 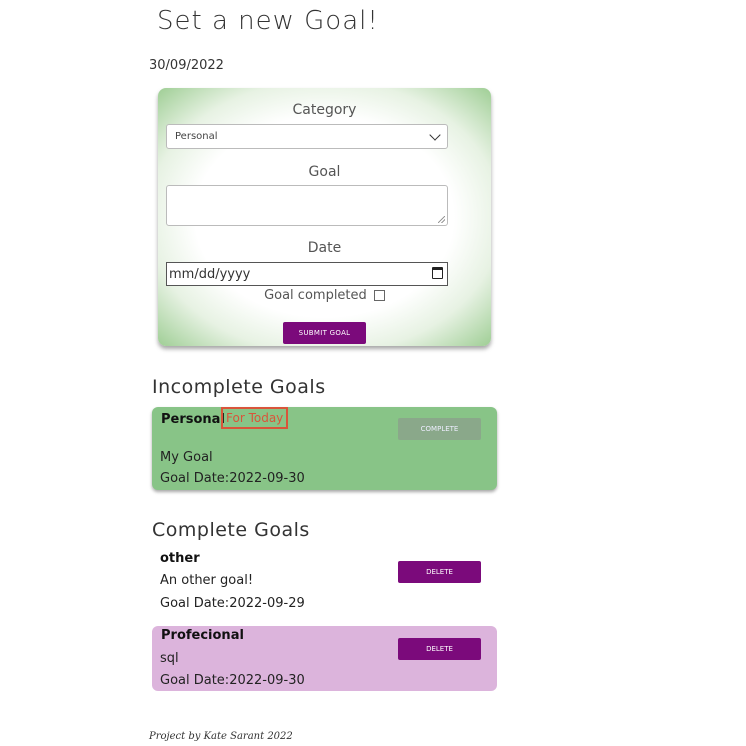 I want to click on goal-completed-row: Goal completed, so click(x=324, y=295).